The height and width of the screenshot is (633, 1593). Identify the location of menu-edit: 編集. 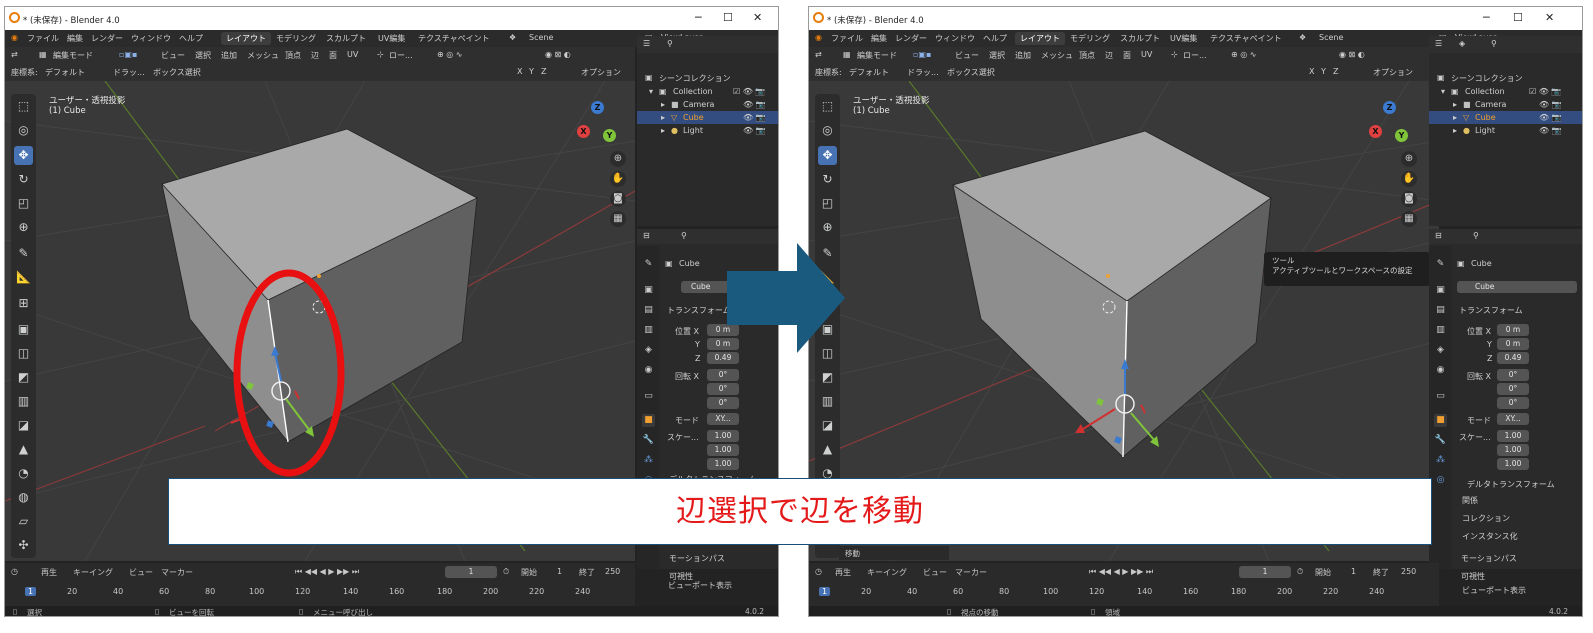
(75, 38).